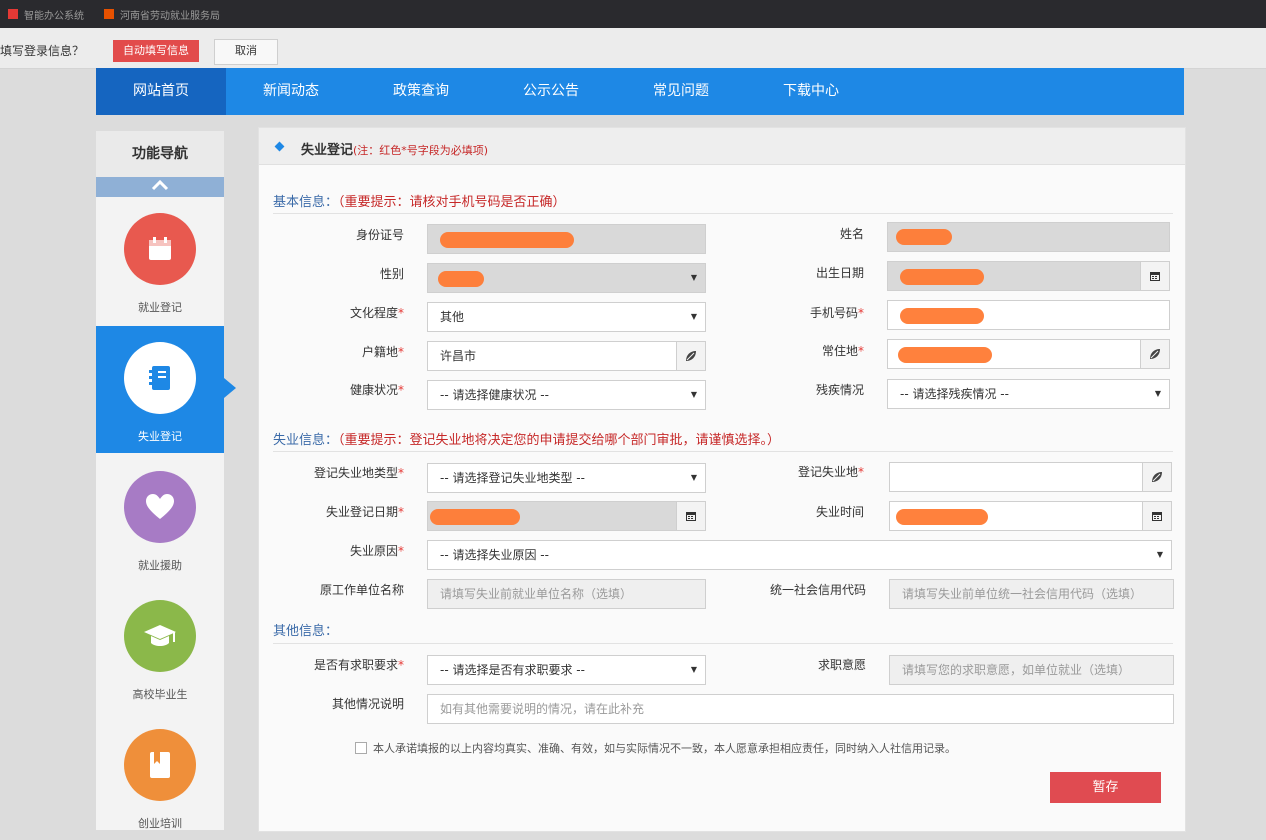 This screenshot has width=1266, height=840. Describe the element at coordinates (1028, 354) in the screenshot. I see `residence-field` at that location.